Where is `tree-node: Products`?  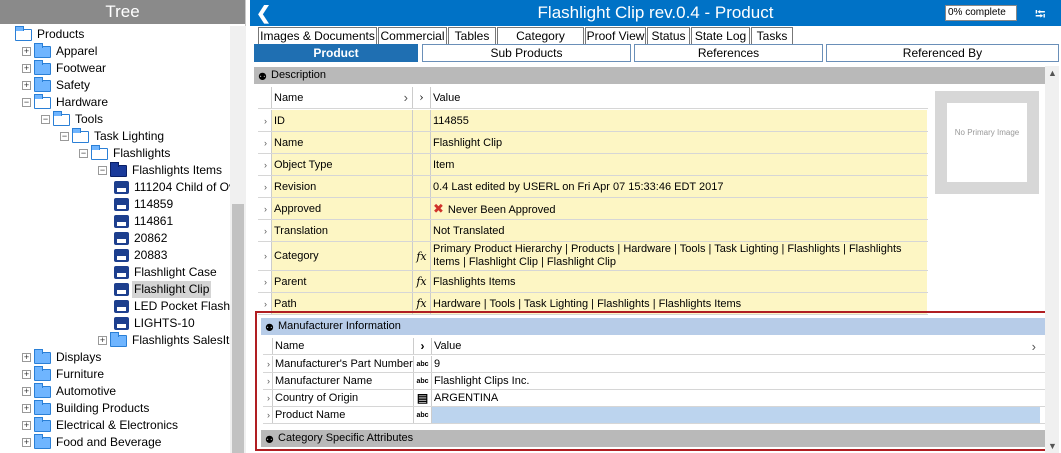
tree-node: Products is located at coordinates (115, 34).